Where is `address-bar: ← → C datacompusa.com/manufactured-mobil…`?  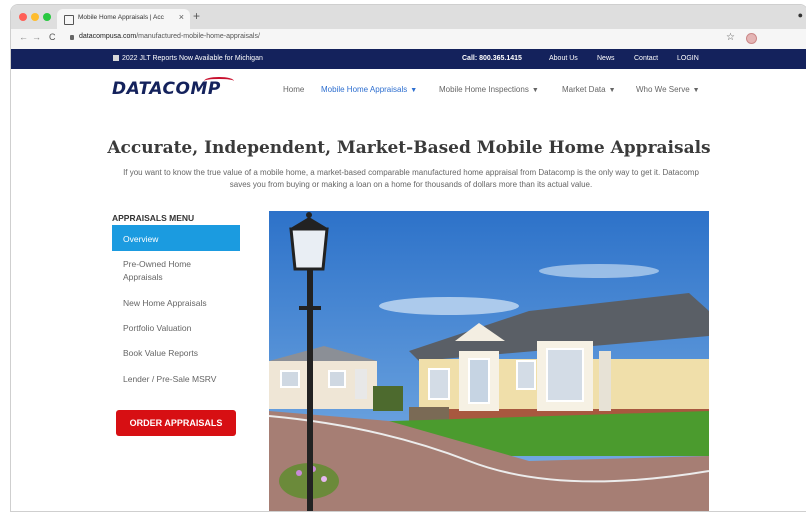
address-bar: ← → C datacompusa.com/manufactured-mobil… is located at coordinates (408, 39).